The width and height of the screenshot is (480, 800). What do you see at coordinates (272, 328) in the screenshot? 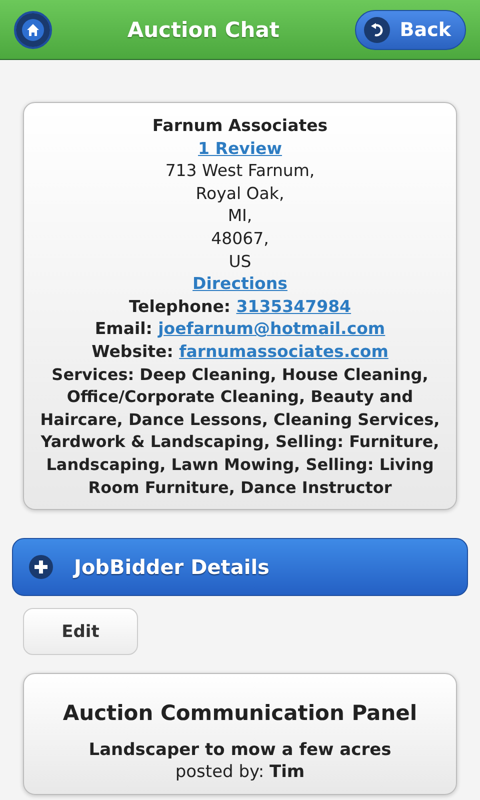
I see `contact-link: joefarnum@hotmail.com` at bounding box center [272, 328].